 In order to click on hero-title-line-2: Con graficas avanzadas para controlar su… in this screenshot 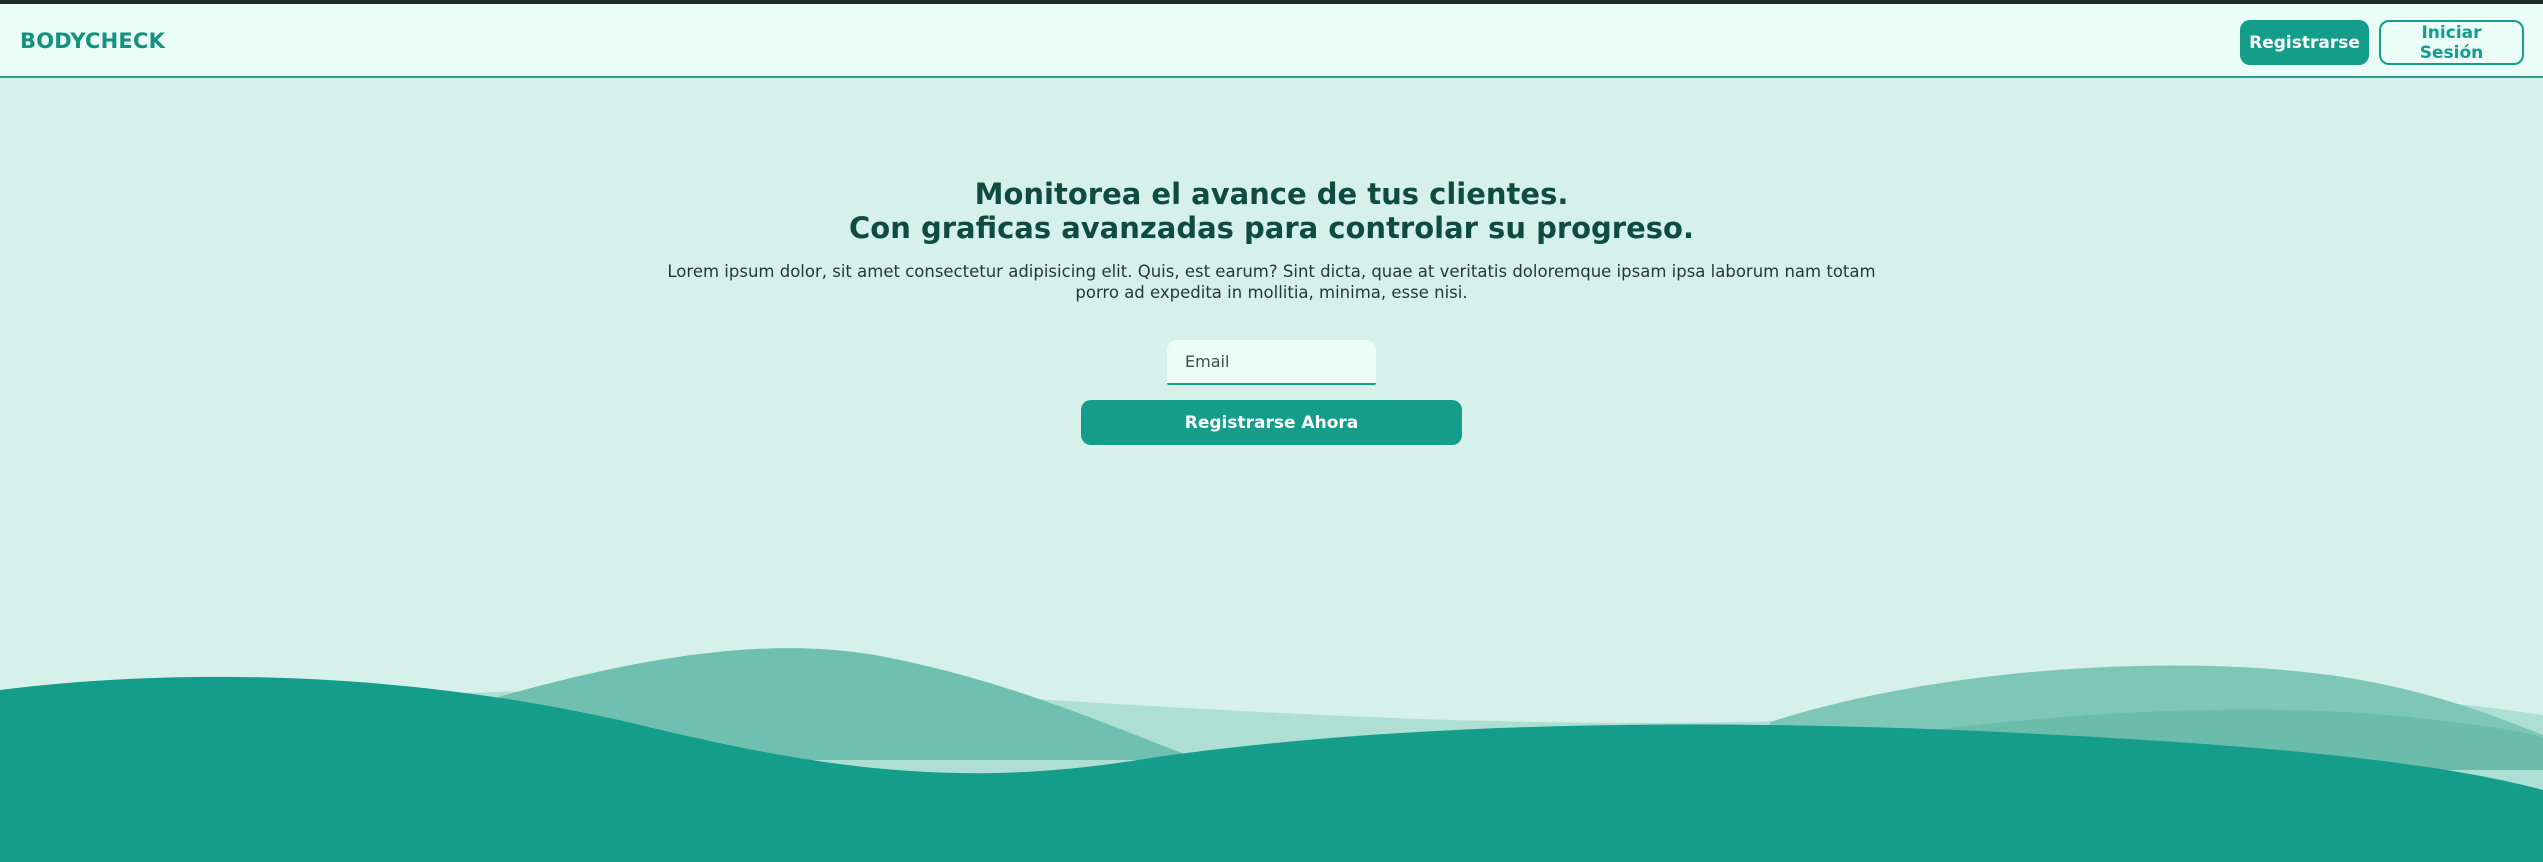, I will do `click(1271, 228)`.